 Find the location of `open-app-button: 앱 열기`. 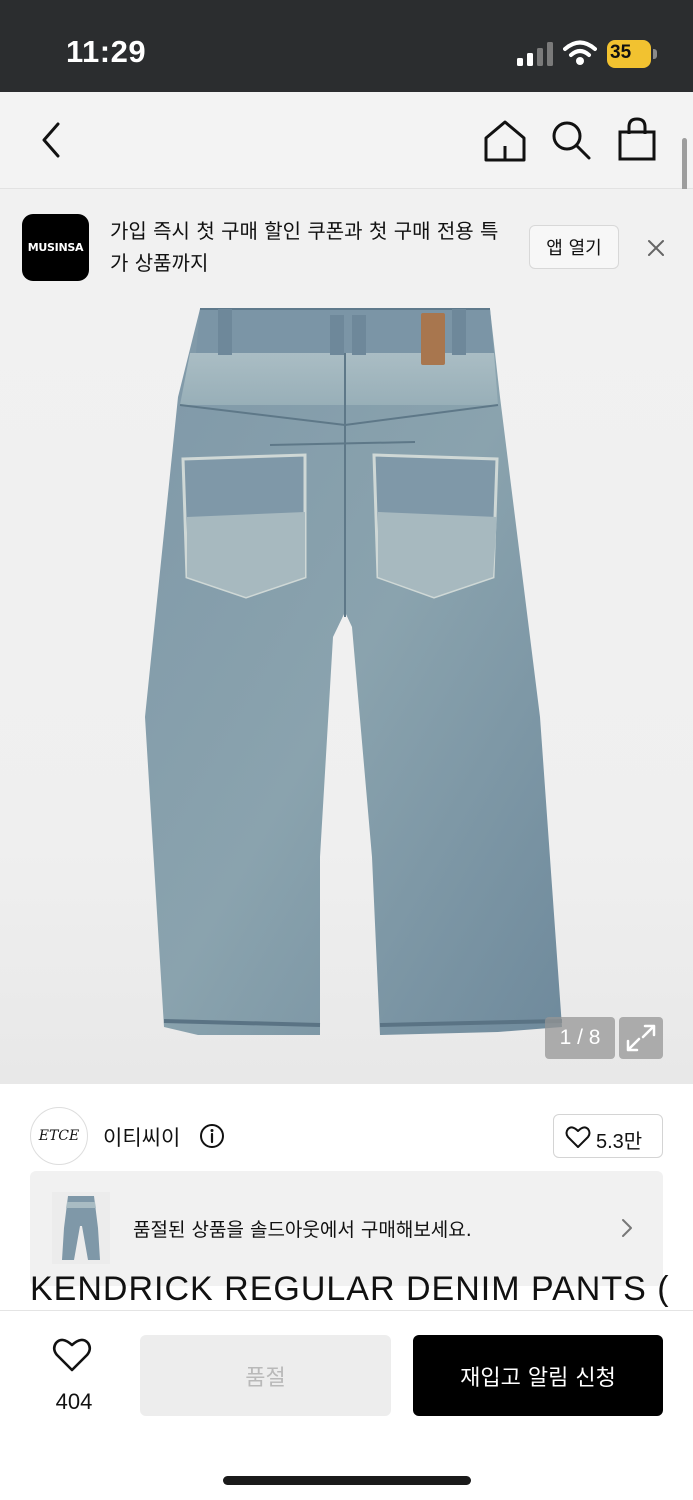

open-app-button: 앱 열기 is located at coordinates (574, 247).